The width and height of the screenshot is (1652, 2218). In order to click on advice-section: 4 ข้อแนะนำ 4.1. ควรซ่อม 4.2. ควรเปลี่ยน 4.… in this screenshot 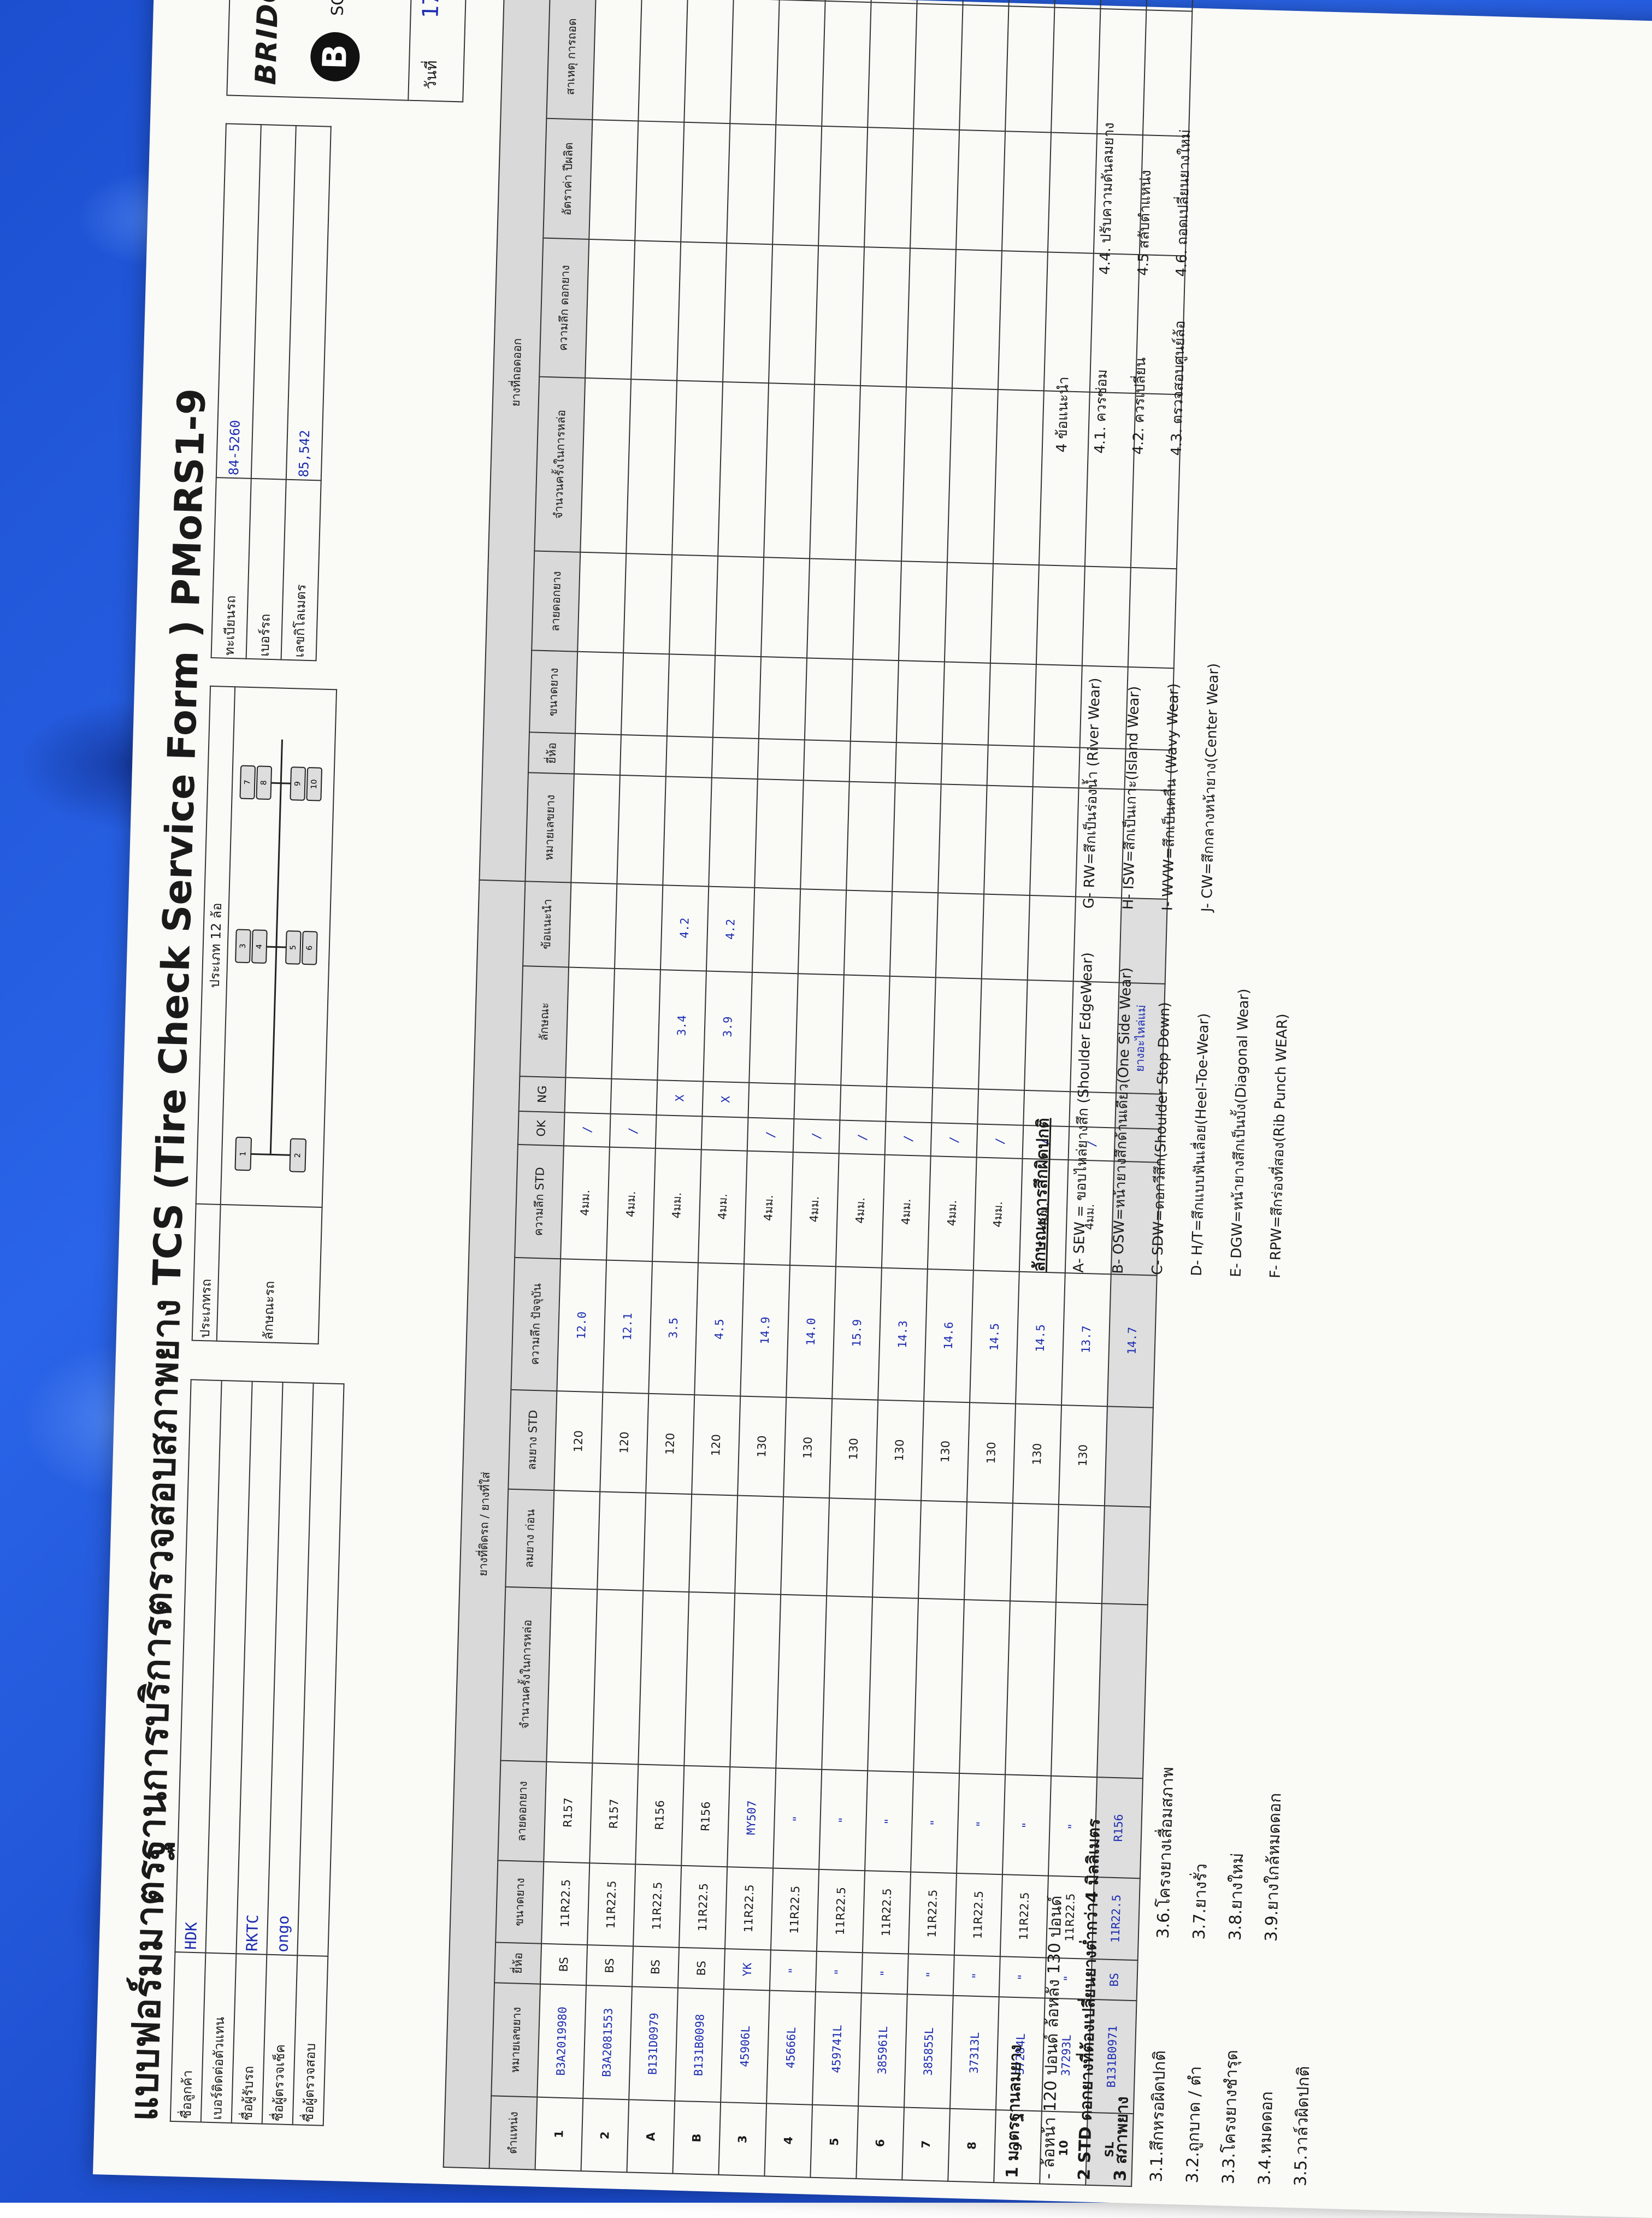, I will do `click(1125, 236)`.